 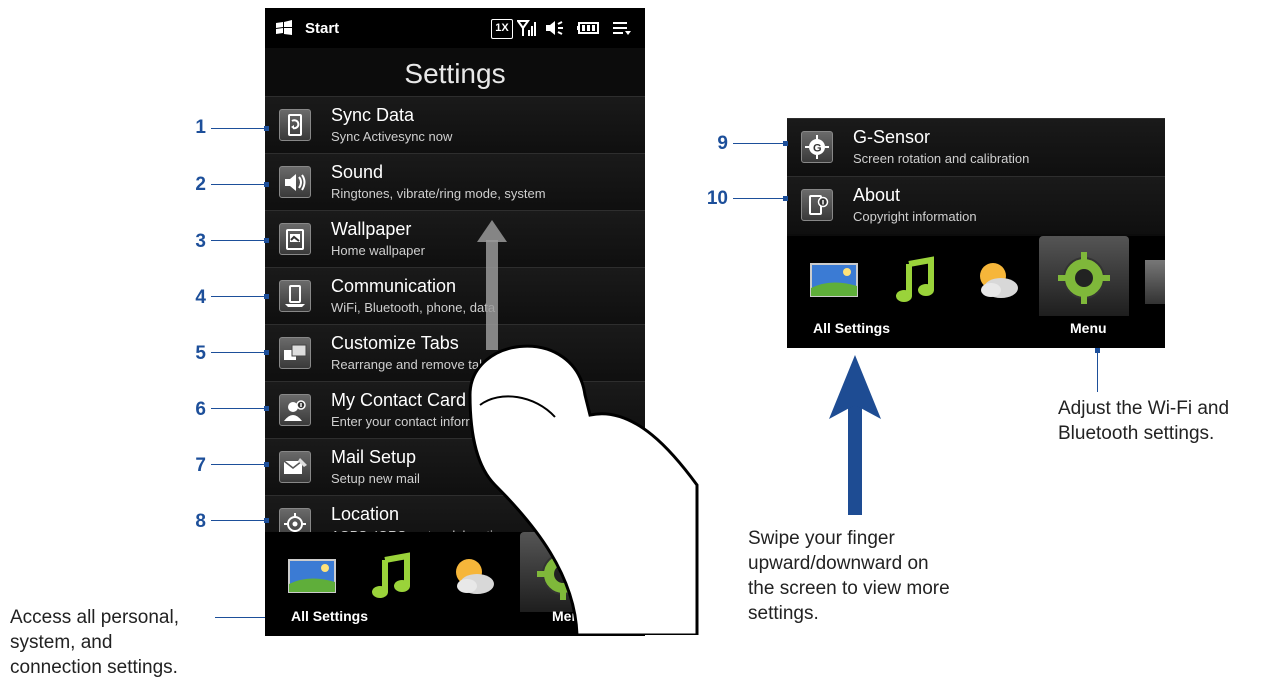 What do you see at coordinates (200, 127) in the screenshot?
I see `callout-number: 1` at bounding box center [200, 127].